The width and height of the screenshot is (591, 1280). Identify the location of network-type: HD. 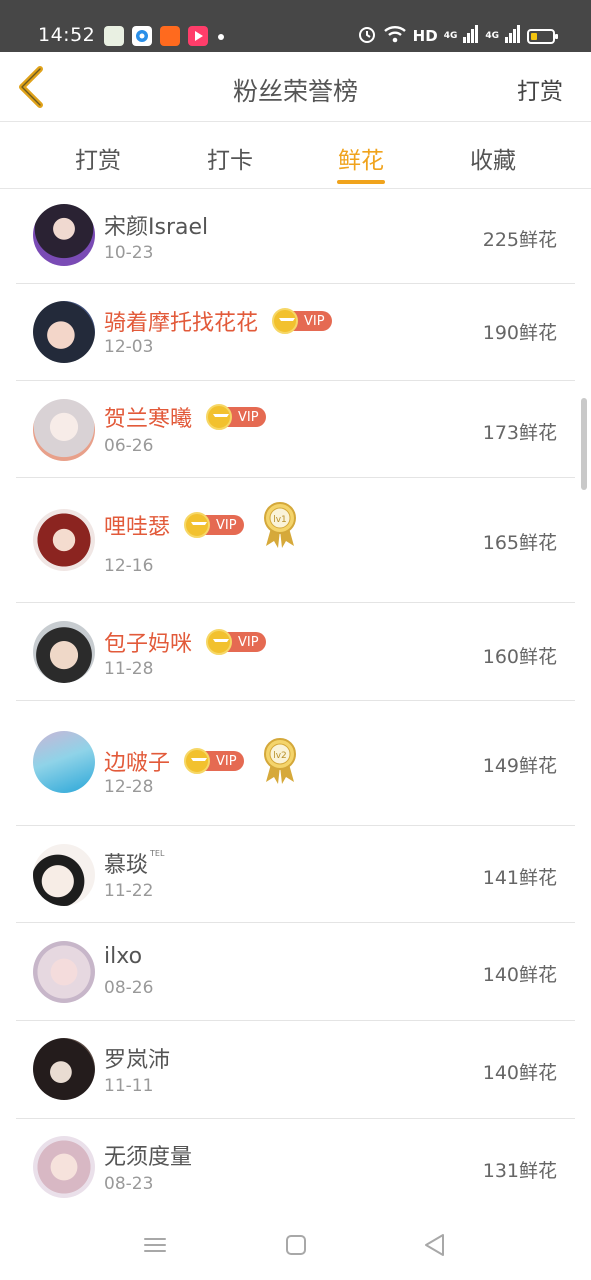
(425, 36).